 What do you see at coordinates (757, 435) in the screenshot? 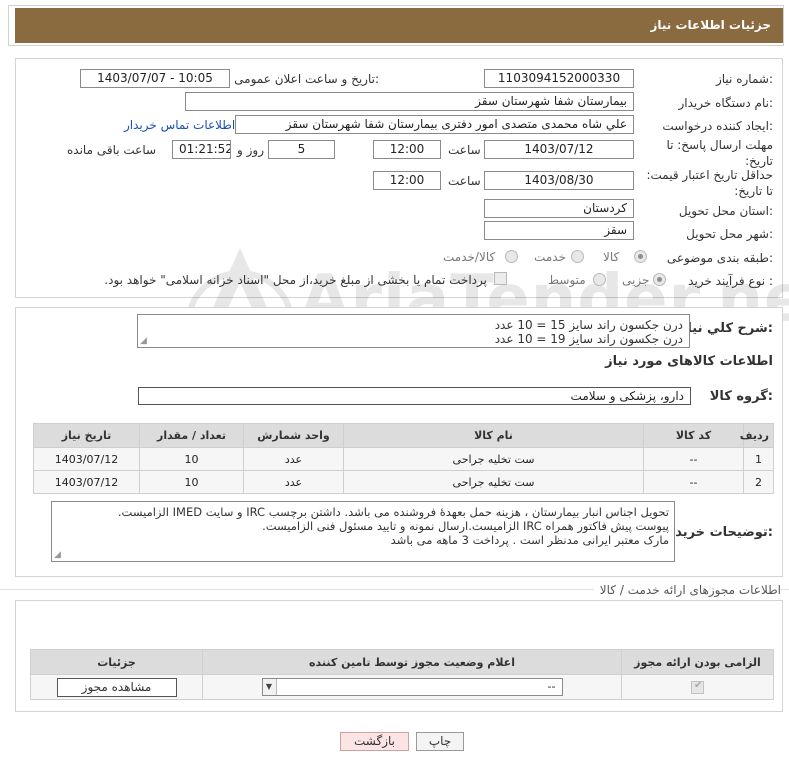
I see `col-row-number: ردیف` at bounding box center [757, 435].